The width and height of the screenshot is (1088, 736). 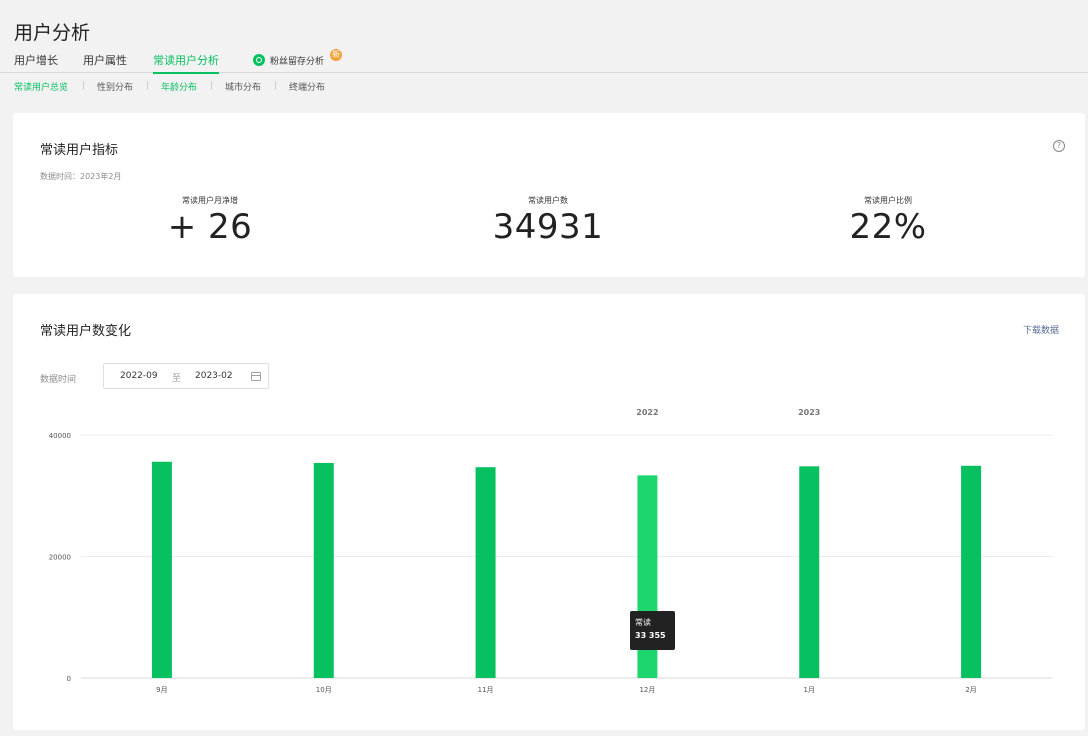 I want to click on y-tick-label: 40000, so click(x=60, y=436).